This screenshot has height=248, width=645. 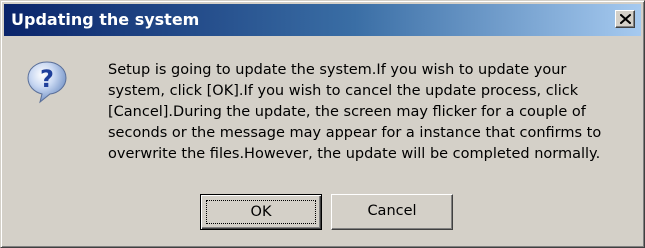 I want to click on close-button, so click(x=625, y=19).